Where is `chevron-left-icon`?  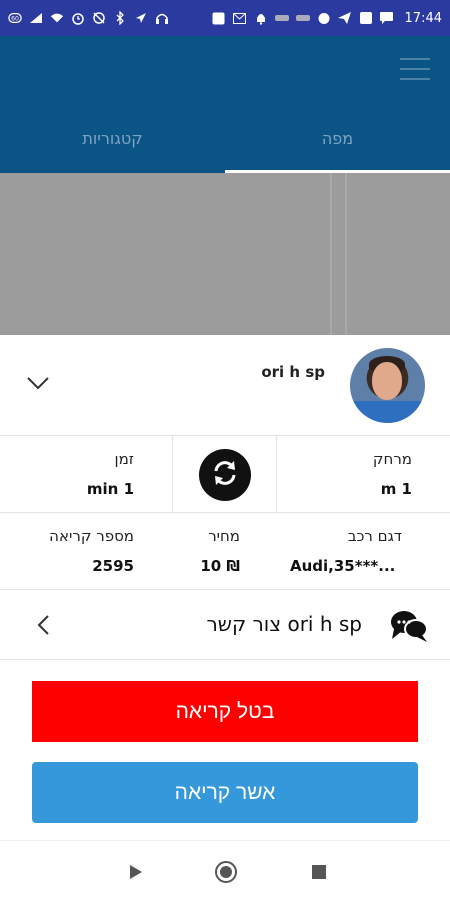
chevron-left-icon is located at coordinates (43, 625).